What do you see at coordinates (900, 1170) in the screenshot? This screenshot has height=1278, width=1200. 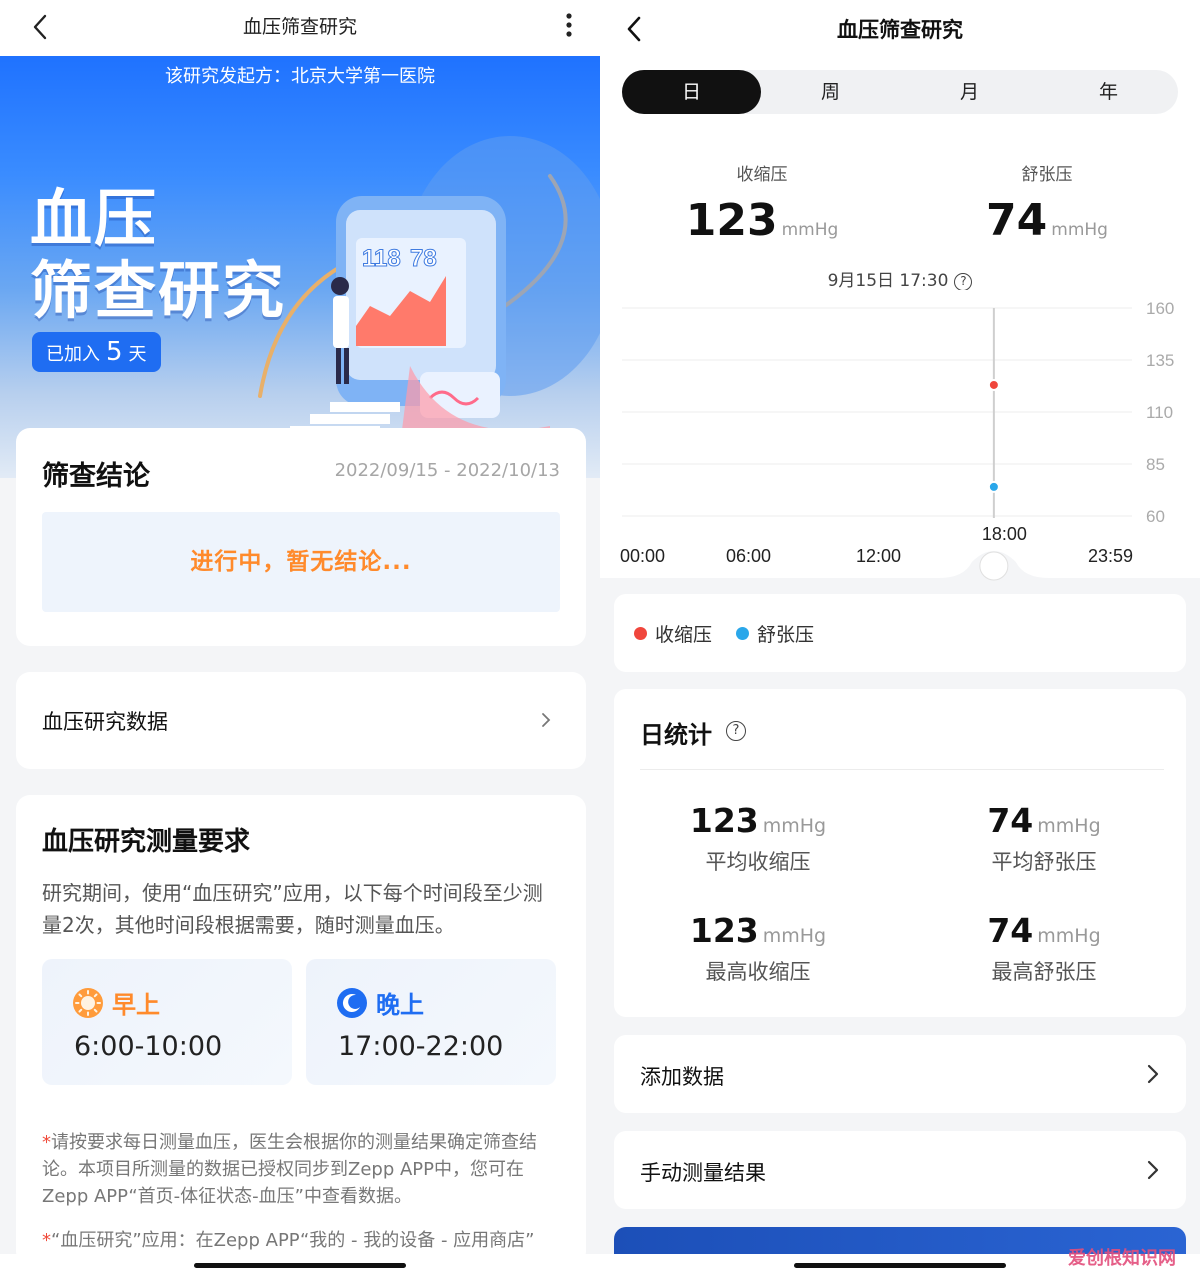 I see `manual-results-row: 手动测量结果` at bounding box center [900, 1170].